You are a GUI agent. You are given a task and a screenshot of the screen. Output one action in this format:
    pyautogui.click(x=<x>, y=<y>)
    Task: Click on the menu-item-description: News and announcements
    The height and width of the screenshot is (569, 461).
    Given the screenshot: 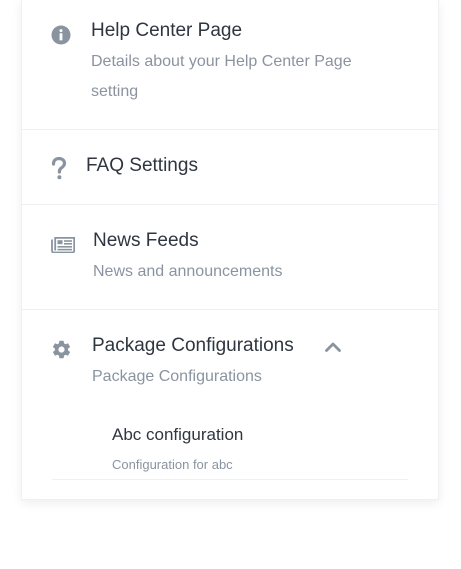 What is the action you would take?
    pyautogui.click(x=188, y=271)
    